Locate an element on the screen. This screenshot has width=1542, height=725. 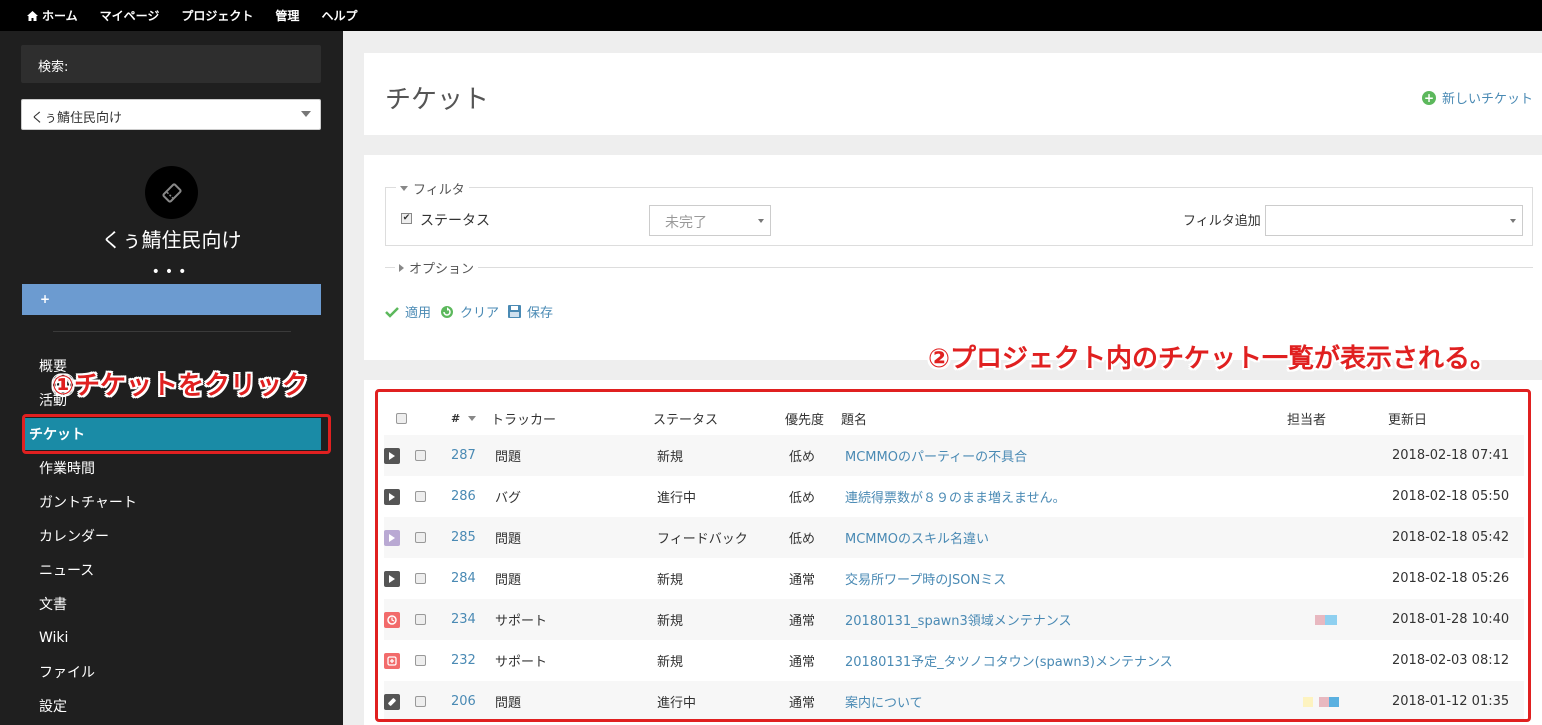
filter-fieldset: フィルタ ✔ ステータス 未完了 フィルタ追加 is located at coordinates (959, 212).